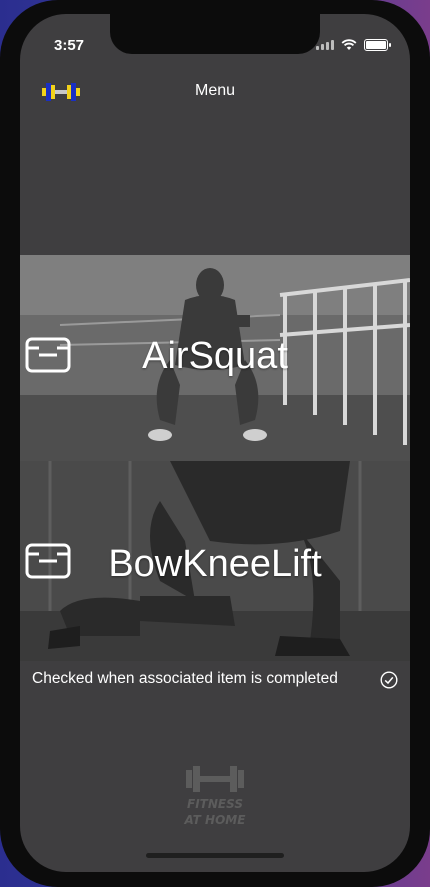 The width and height of the screenshot is (430, 887). I want to click on brand-line1: FITNESS, so click(215, 804).